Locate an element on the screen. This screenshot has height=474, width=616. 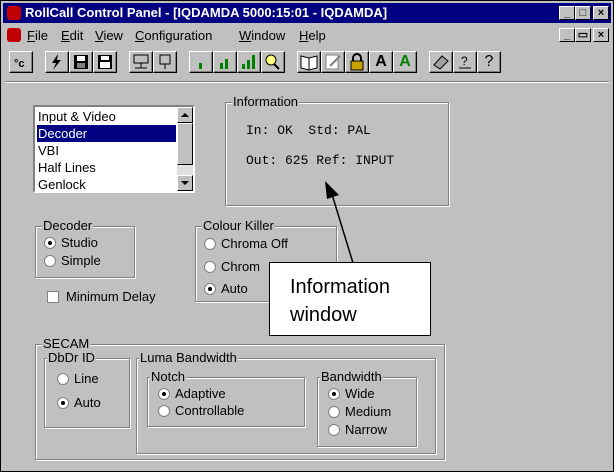
information-window-callout: Information window is located at coordinates (350, 299).